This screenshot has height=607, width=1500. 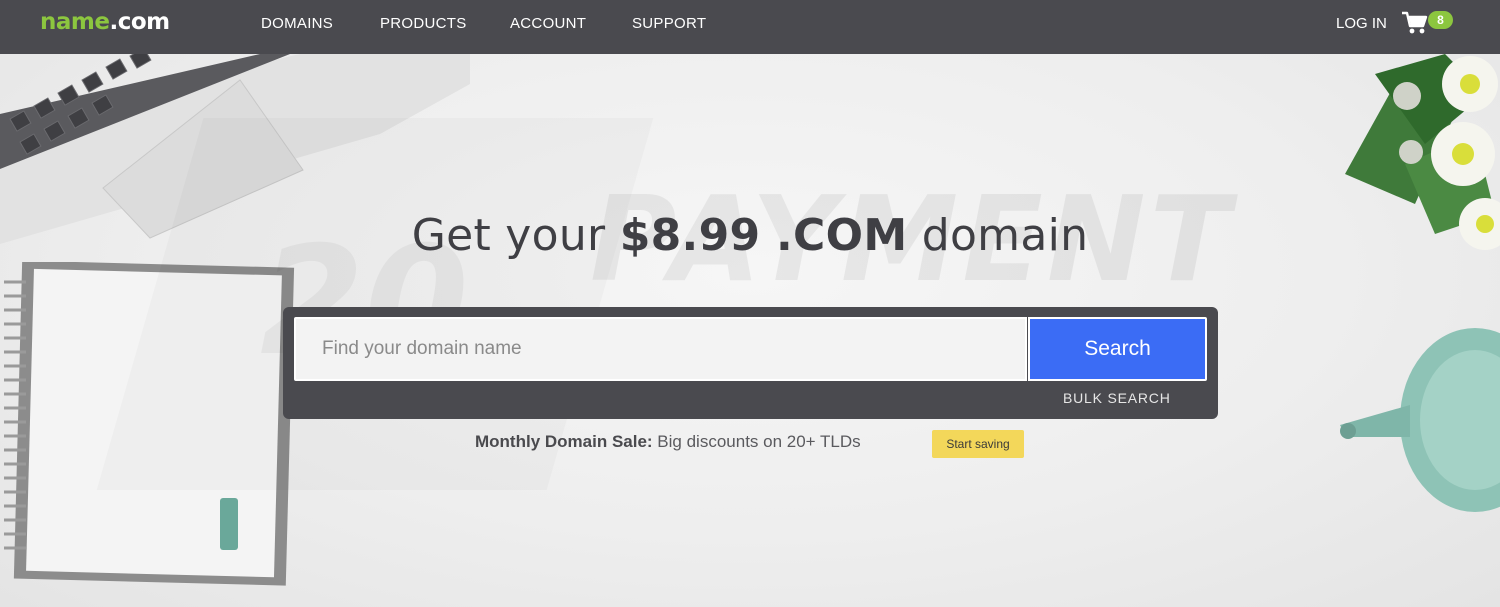 What do you see at coordinates (1415, 23) in the screenshot?
I see `cart-icon` at bounding box center [1415, 23].